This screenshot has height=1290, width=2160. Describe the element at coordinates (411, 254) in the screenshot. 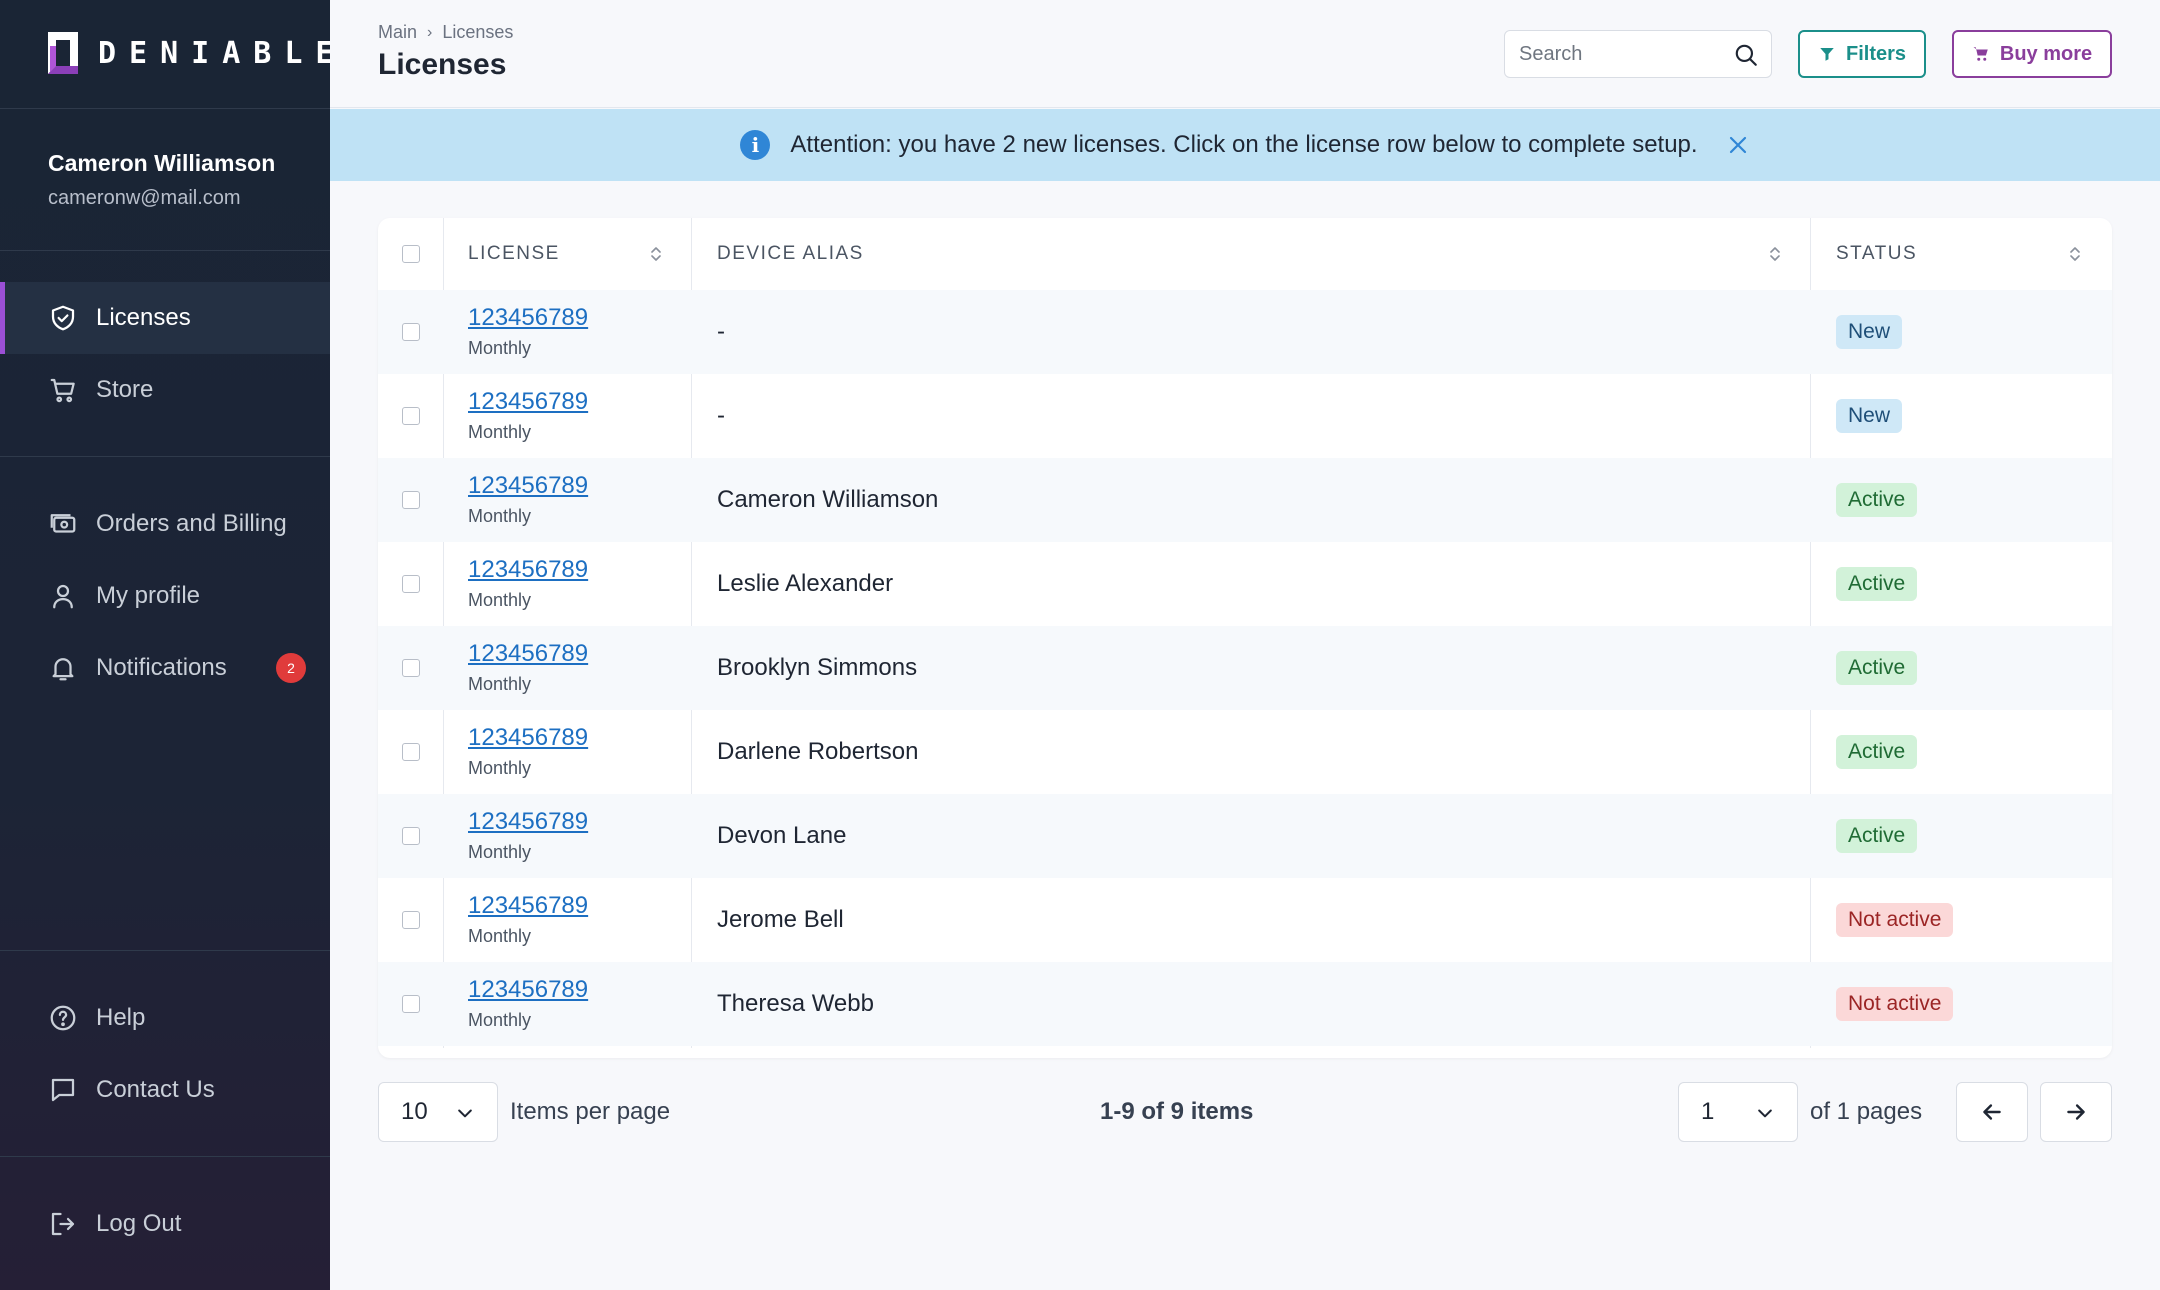

I see `select-all-checkbox` at that location.